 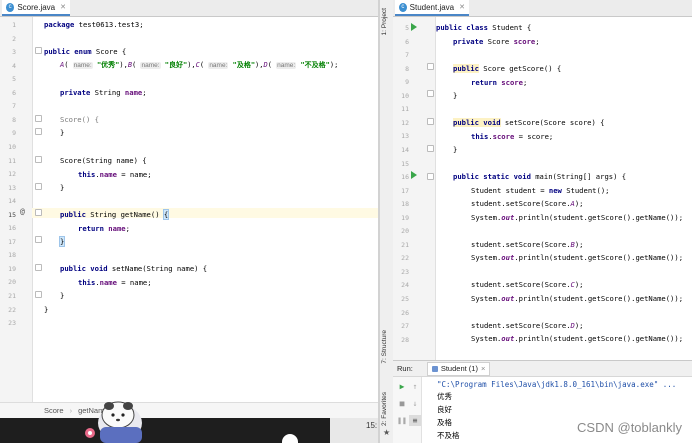 What do you see at coordinates (12, 228) in the screenshot?
I see `line-number: 16` at bounding box center [12, 228].